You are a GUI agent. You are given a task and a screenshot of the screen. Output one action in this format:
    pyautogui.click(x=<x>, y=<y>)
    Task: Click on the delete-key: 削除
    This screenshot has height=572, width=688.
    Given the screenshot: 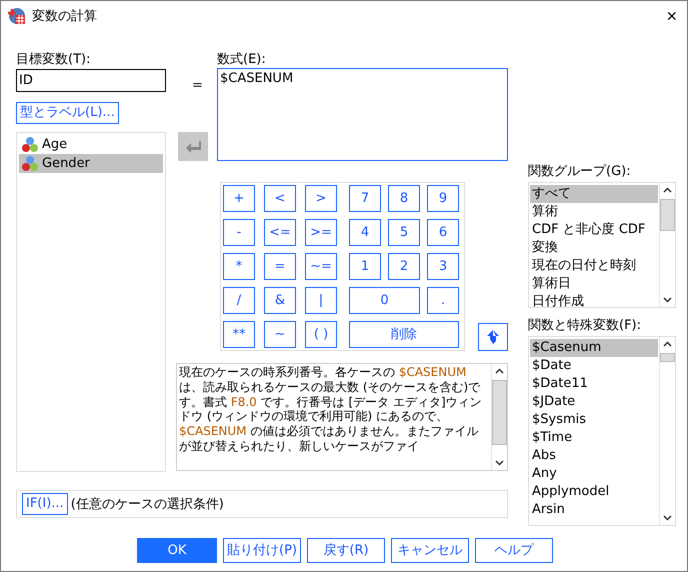 What is the action you would take?
    pyautogui.click(x=404, y=334)
    